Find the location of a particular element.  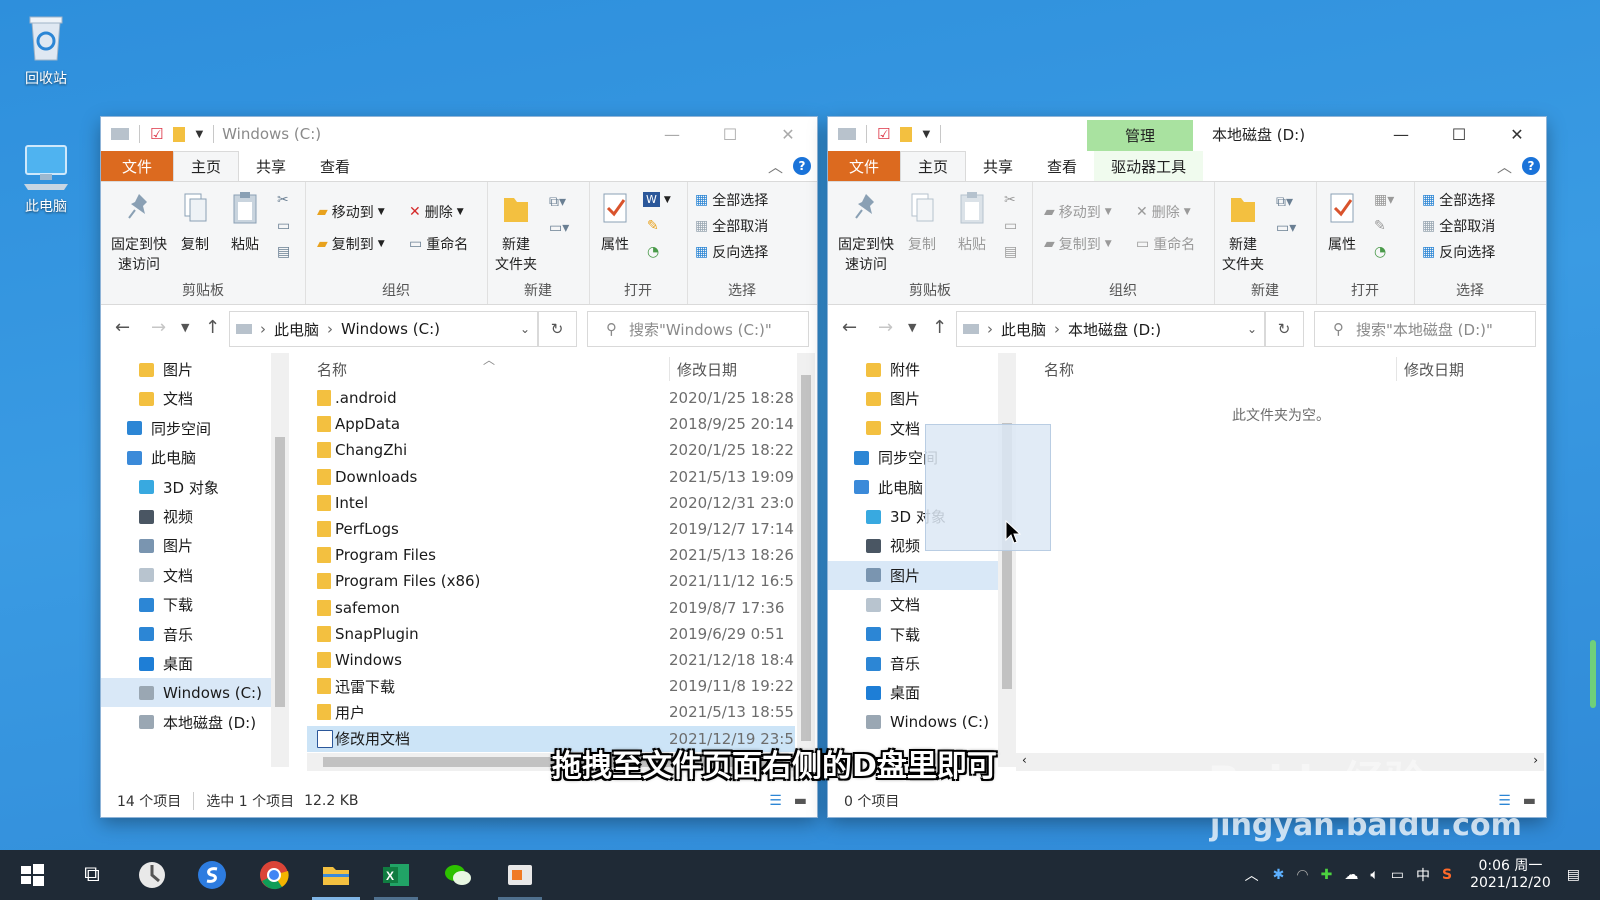

folder-row: safemon 2019/8/7 17:36 is located at coordinates (551, 608).